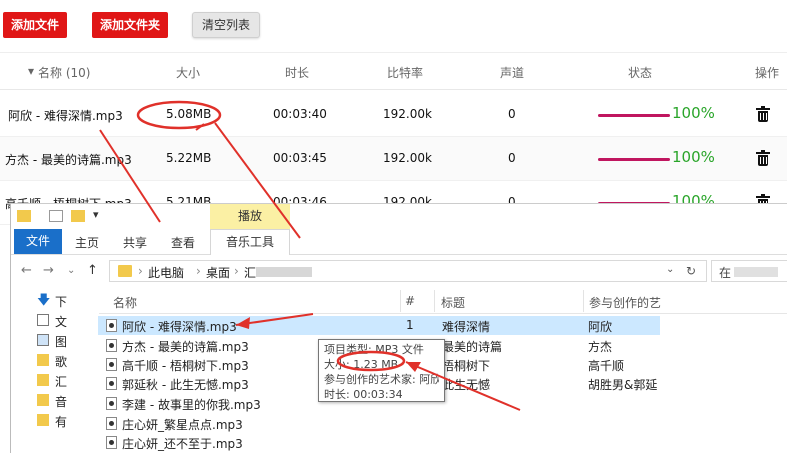 This screenshot has height=453, width=787. Describe the element at coordinates (600, 347) in the screenshot. I see `file-row-artist: 方杰` at that location.